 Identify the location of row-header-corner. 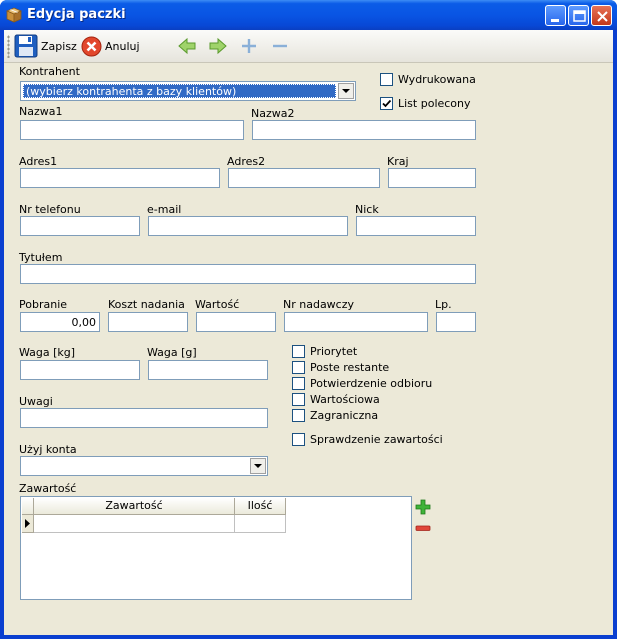
(28, 506).